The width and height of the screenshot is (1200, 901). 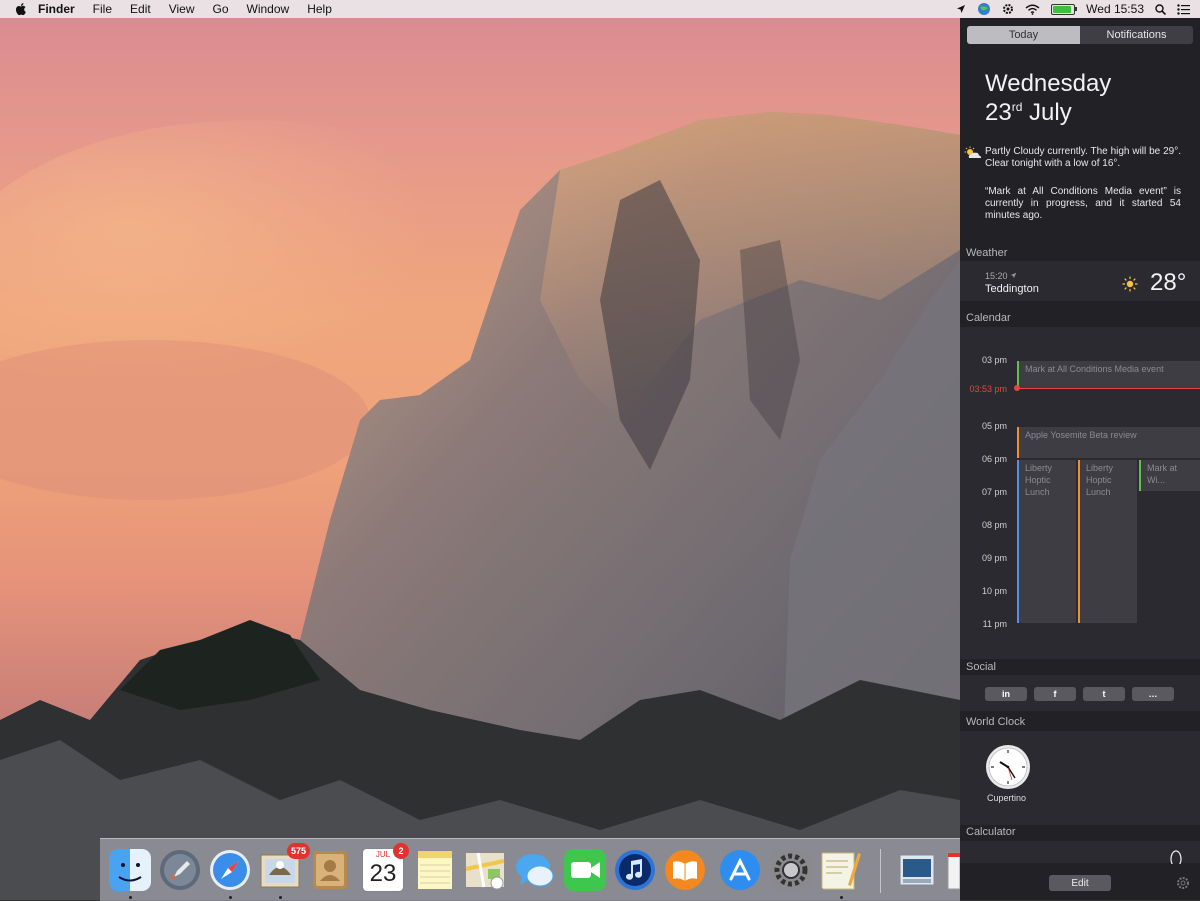 What do you see at coordinates (182, 9) in the screenshot?
I see `menu-view: View` at bounding box center [182, 9].